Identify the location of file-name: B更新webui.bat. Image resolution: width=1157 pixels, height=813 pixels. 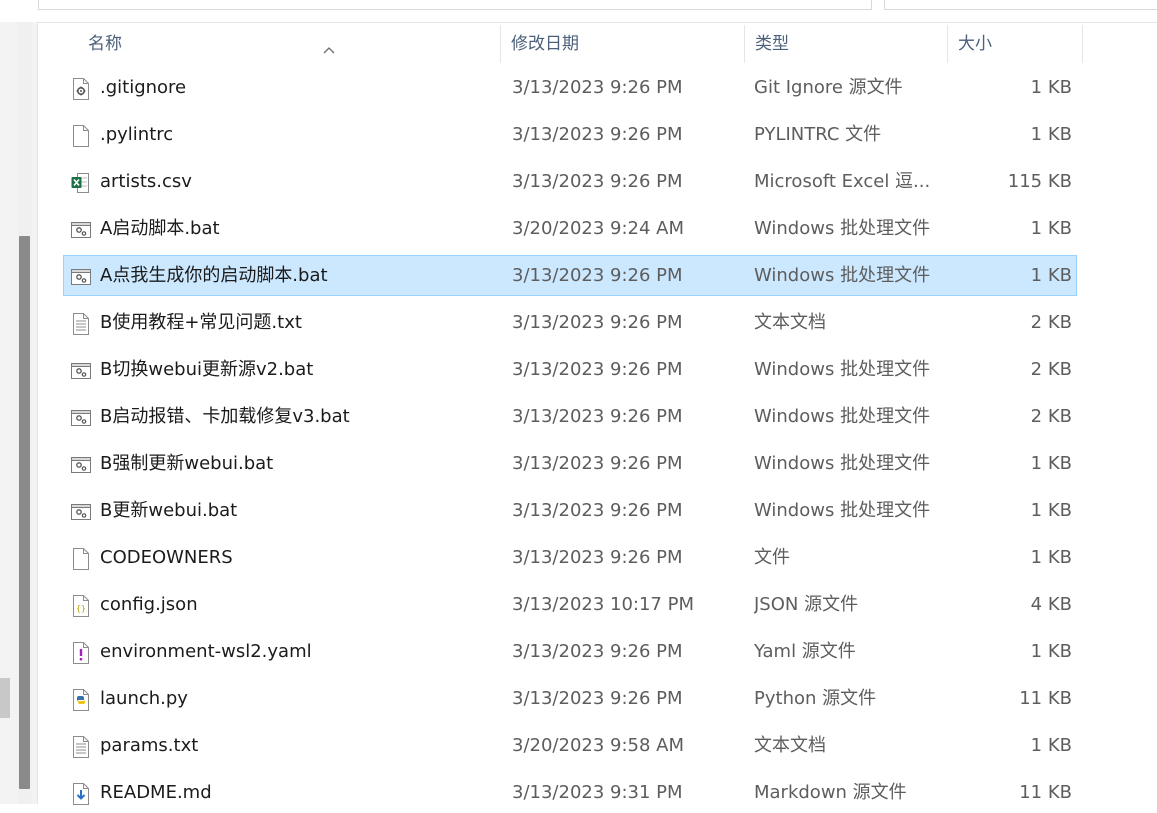
(169, 510).